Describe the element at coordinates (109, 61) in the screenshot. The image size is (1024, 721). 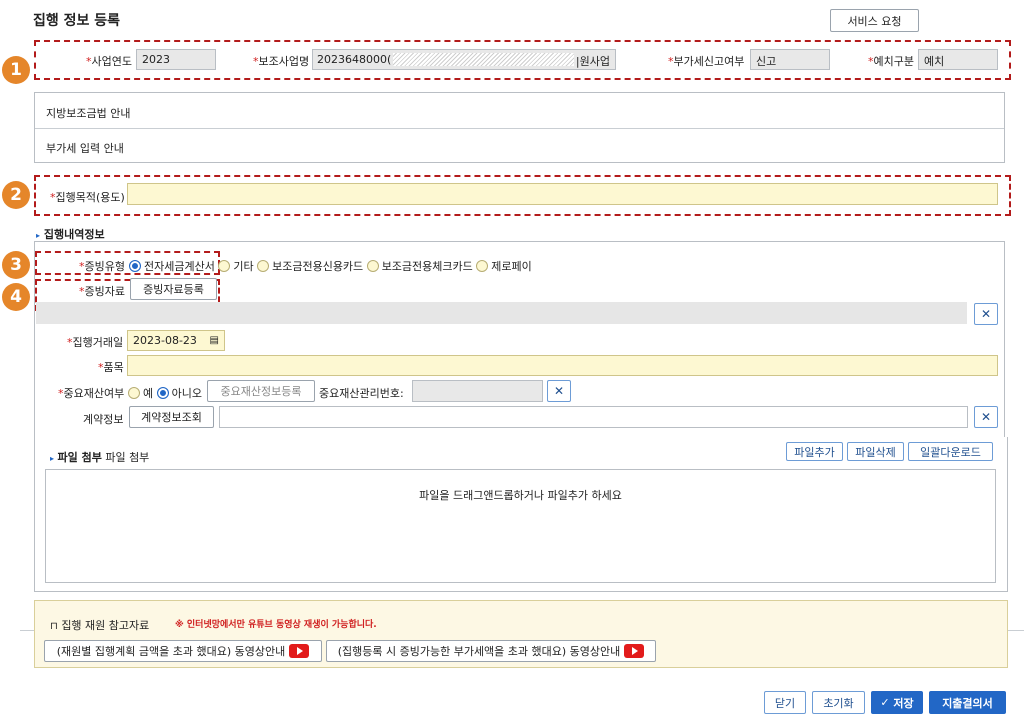
I see `business-year-label: *사업연도` at that location.